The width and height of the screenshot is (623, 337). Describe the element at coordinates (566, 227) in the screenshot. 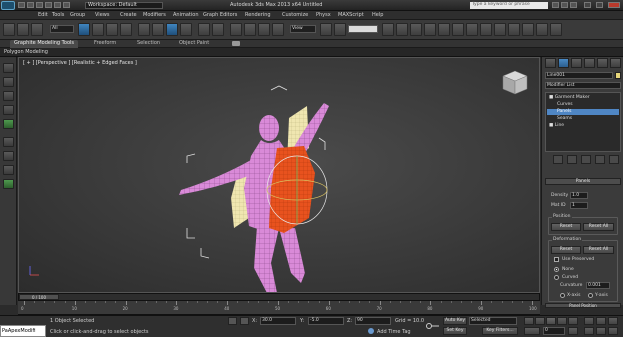

I see `position-reset-button: Reset` at that location.